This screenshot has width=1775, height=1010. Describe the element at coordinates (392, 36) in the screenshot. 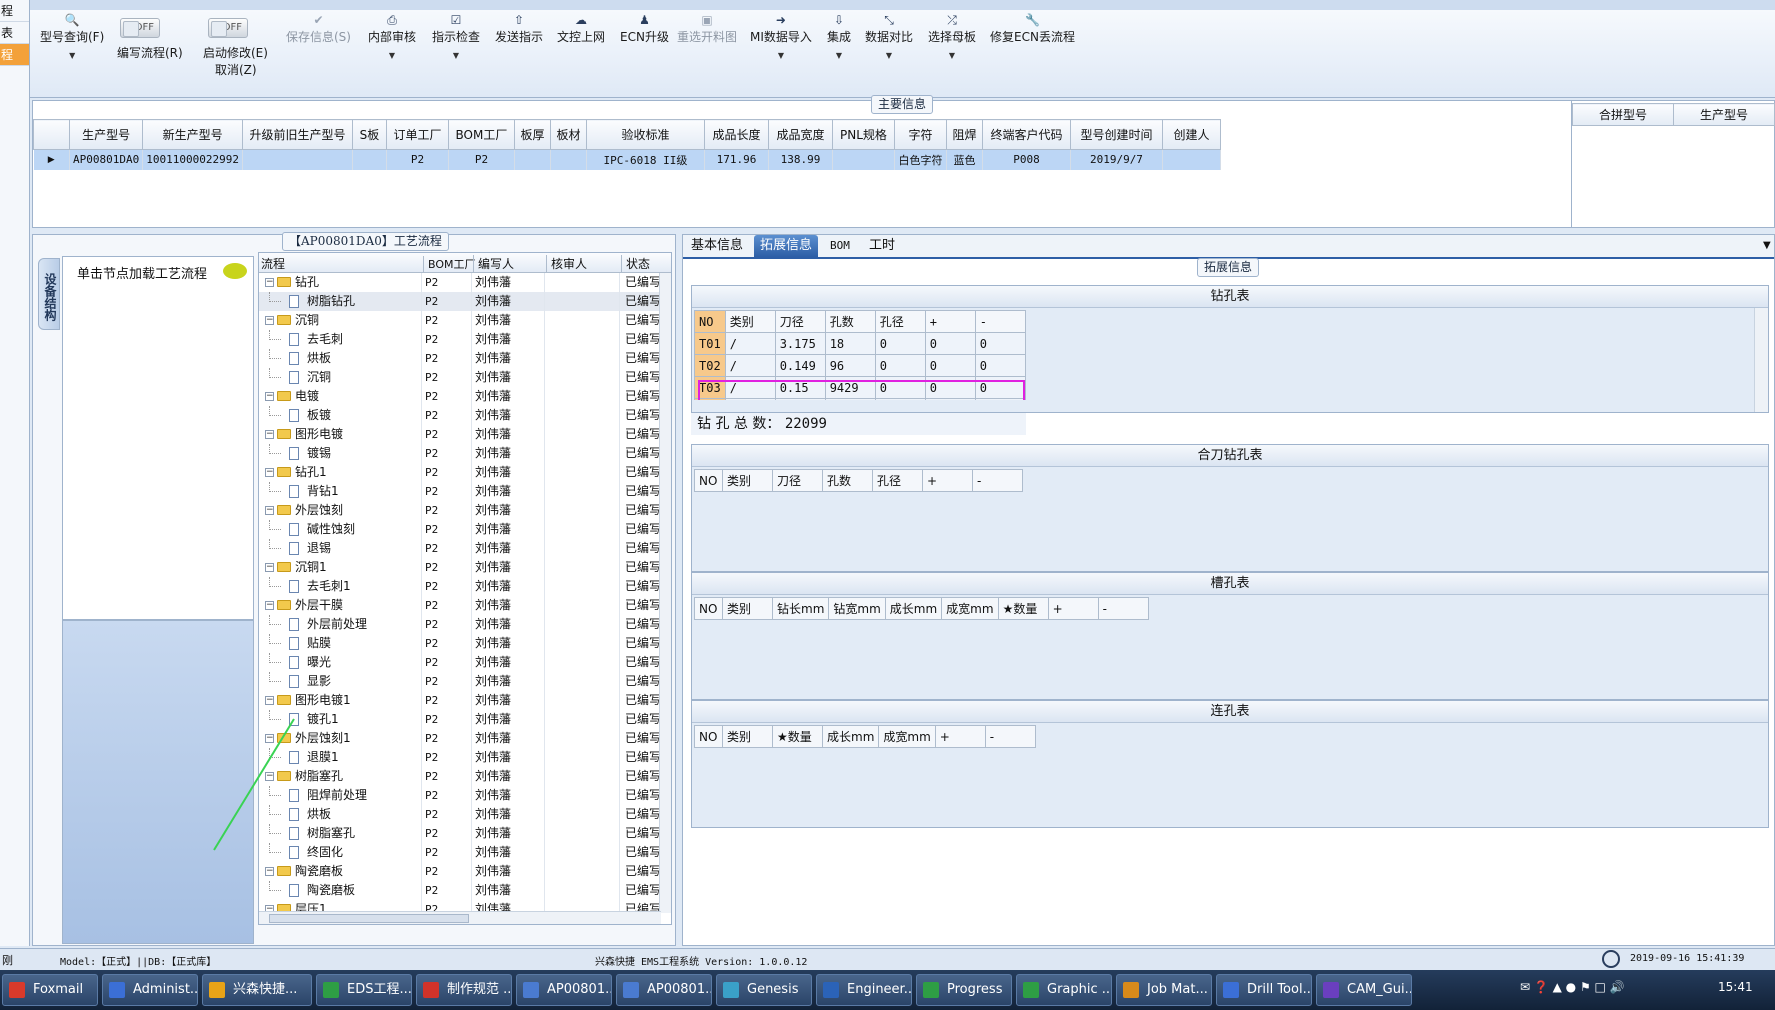

I see `internal-review-button: ⎙ 内部审核 ▼` at that location.